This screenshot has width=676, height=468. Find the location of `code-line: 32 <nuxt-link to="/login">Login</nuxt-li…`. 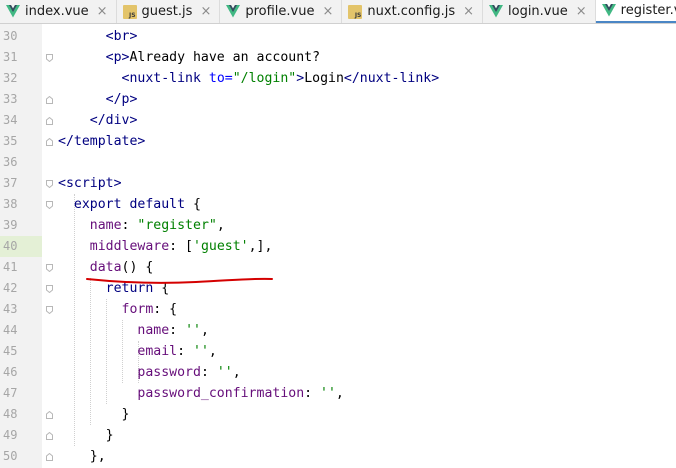

code-line: 32 <nuxt-link to="/login">Login</nuxt-li… is located at coordinates (338, 78).